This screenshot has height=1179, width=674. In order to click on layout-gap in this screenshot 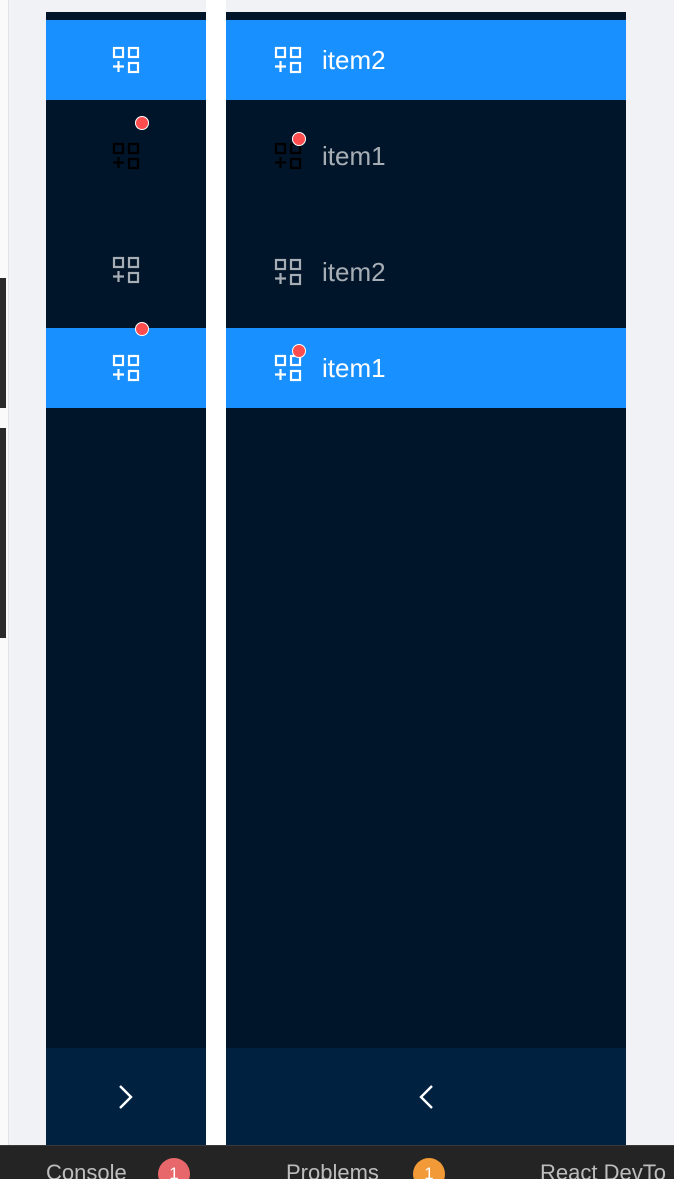, I will do `click(216, 572)`.